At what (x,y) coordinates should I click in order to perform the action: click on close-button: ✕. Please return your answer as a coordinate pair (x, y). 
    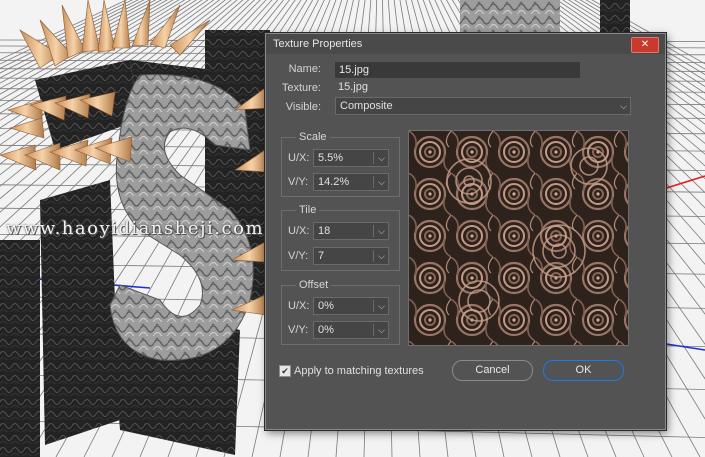
    Looking at the image, I should click on (645, 45).